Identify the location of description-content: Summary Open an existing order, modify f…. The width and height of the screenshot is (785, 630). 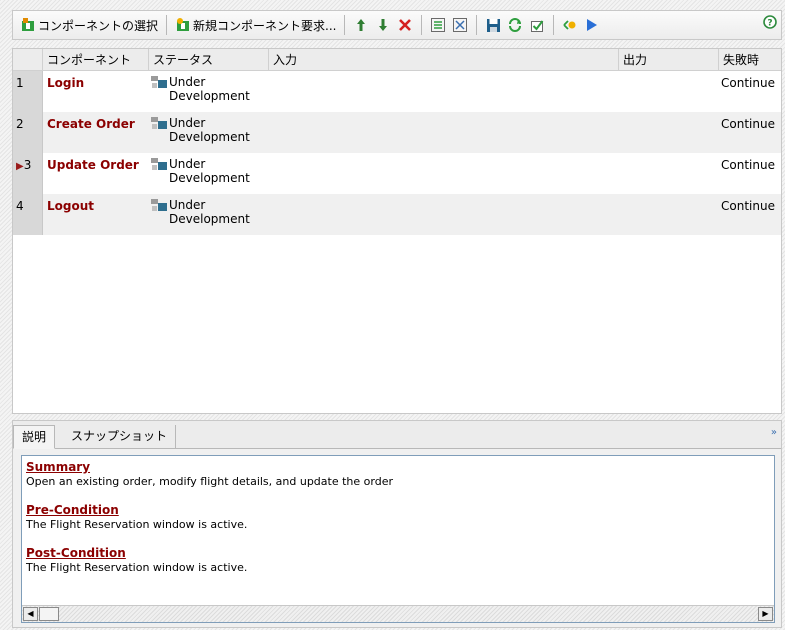
(209, 517).